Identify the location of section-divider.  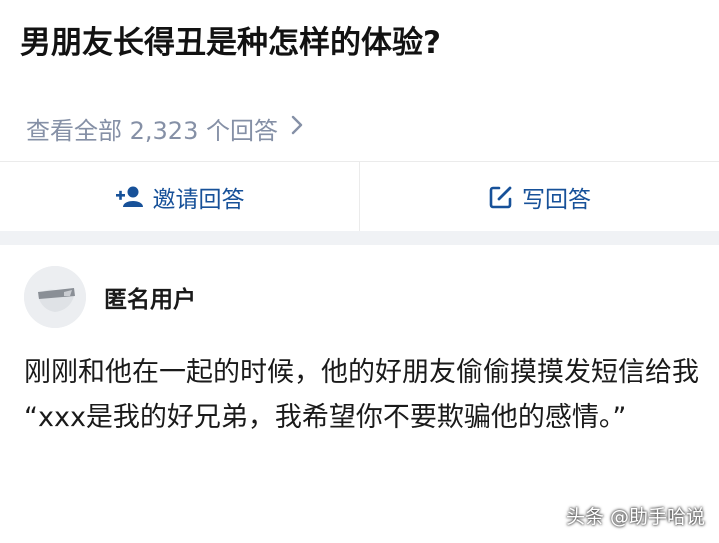
(359, 238).